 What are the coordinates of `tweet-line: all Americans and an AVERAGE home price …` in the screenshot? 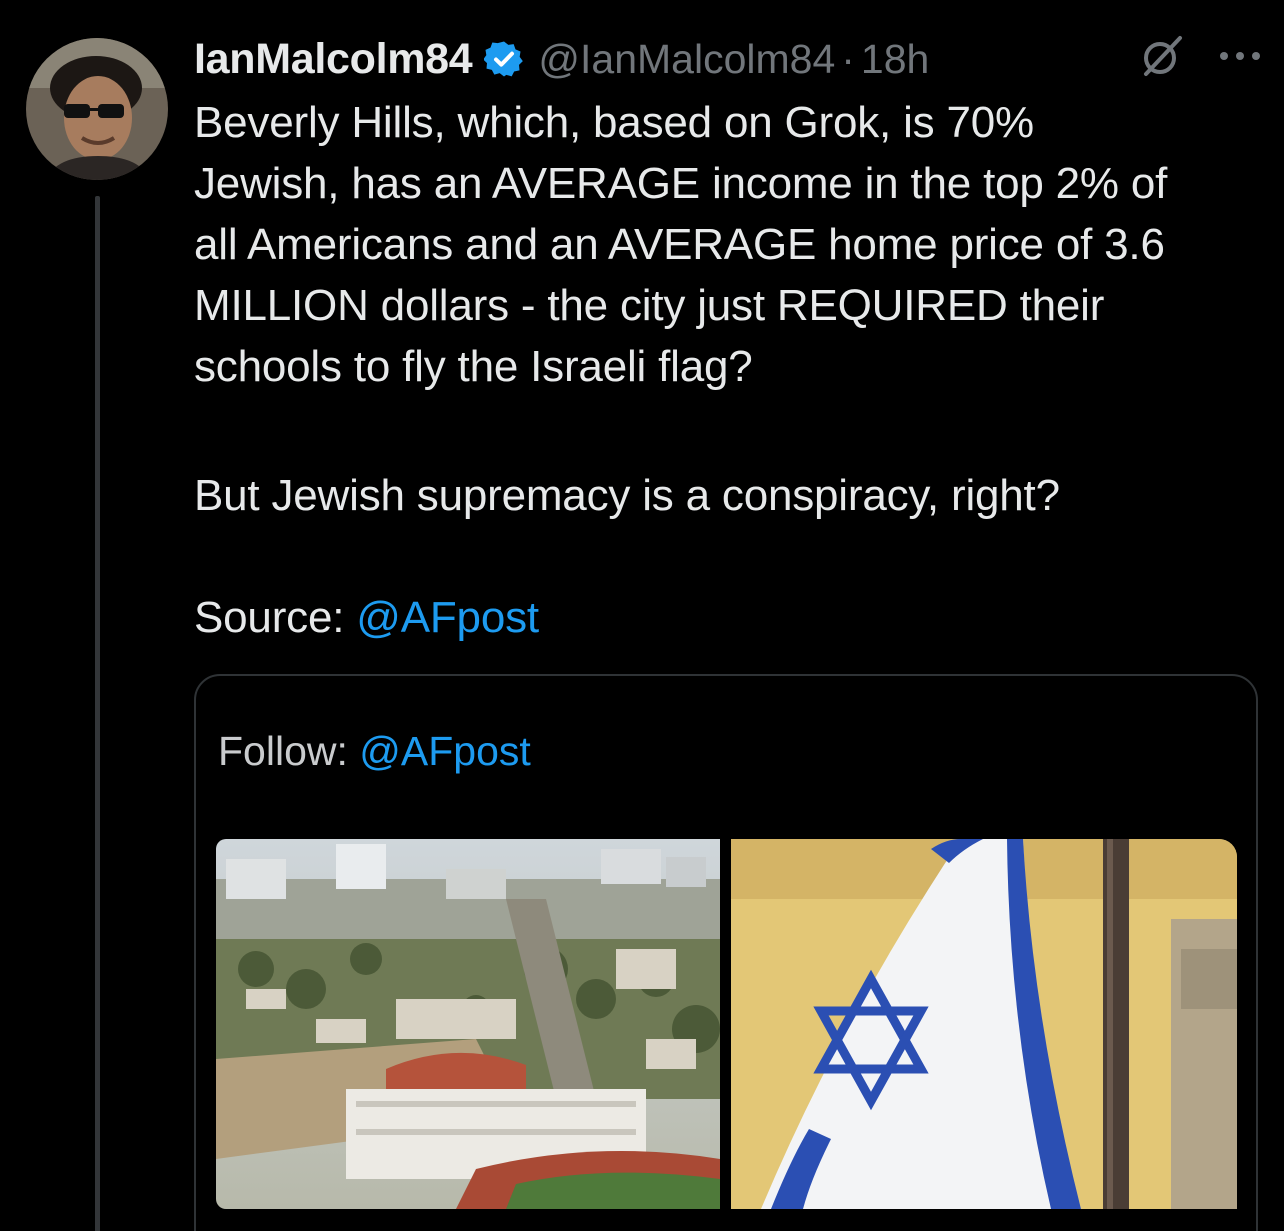 It's located at (679, 244).